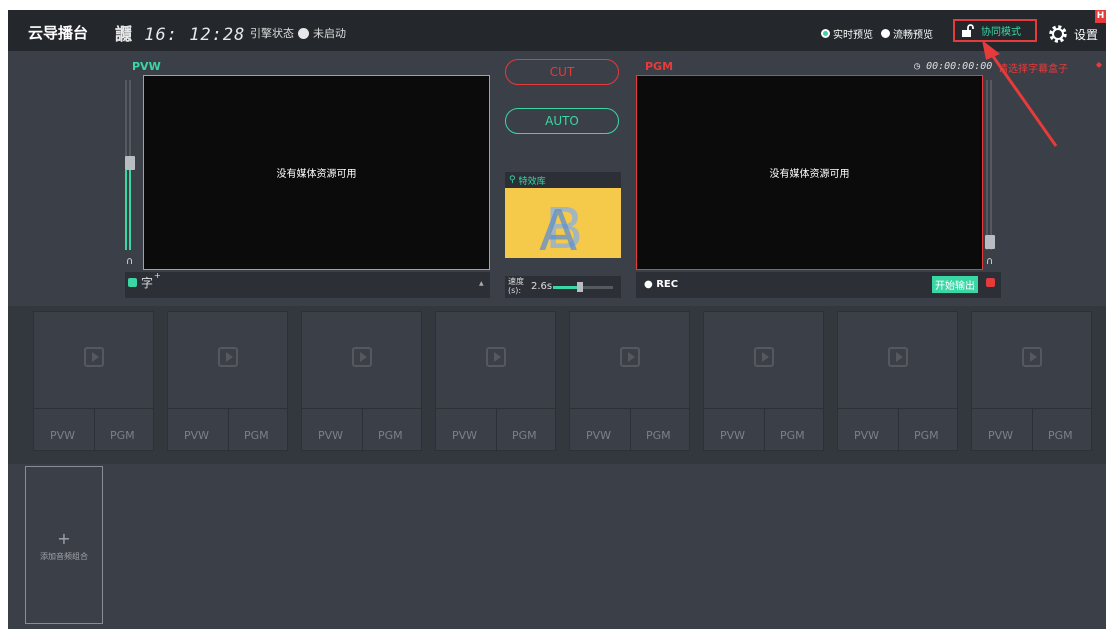 This screenshot has height=629, width=1106. Describe the element at coordinates (990, 282) in the screenshot. I see `pgm-cube-icon` at that location.